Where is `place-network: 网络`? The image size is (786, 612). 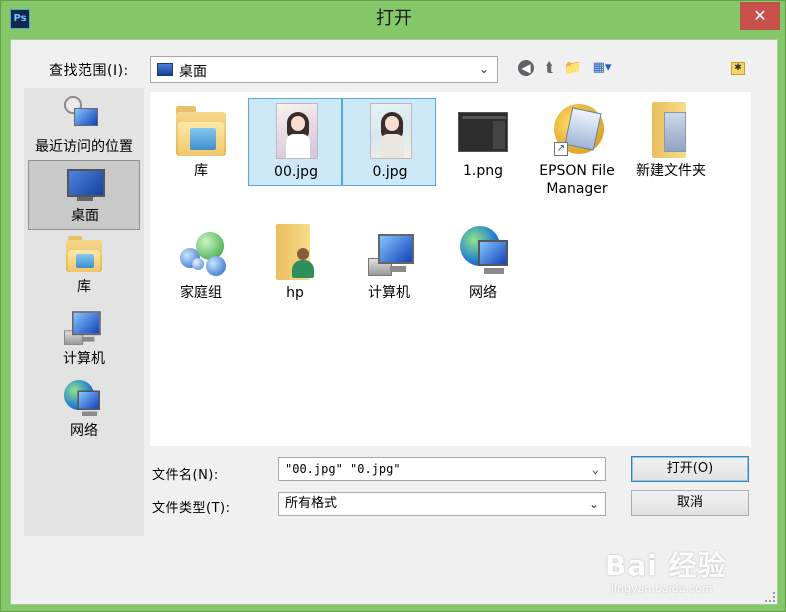 place-network: 网络 is located at coordinates (84, 411).